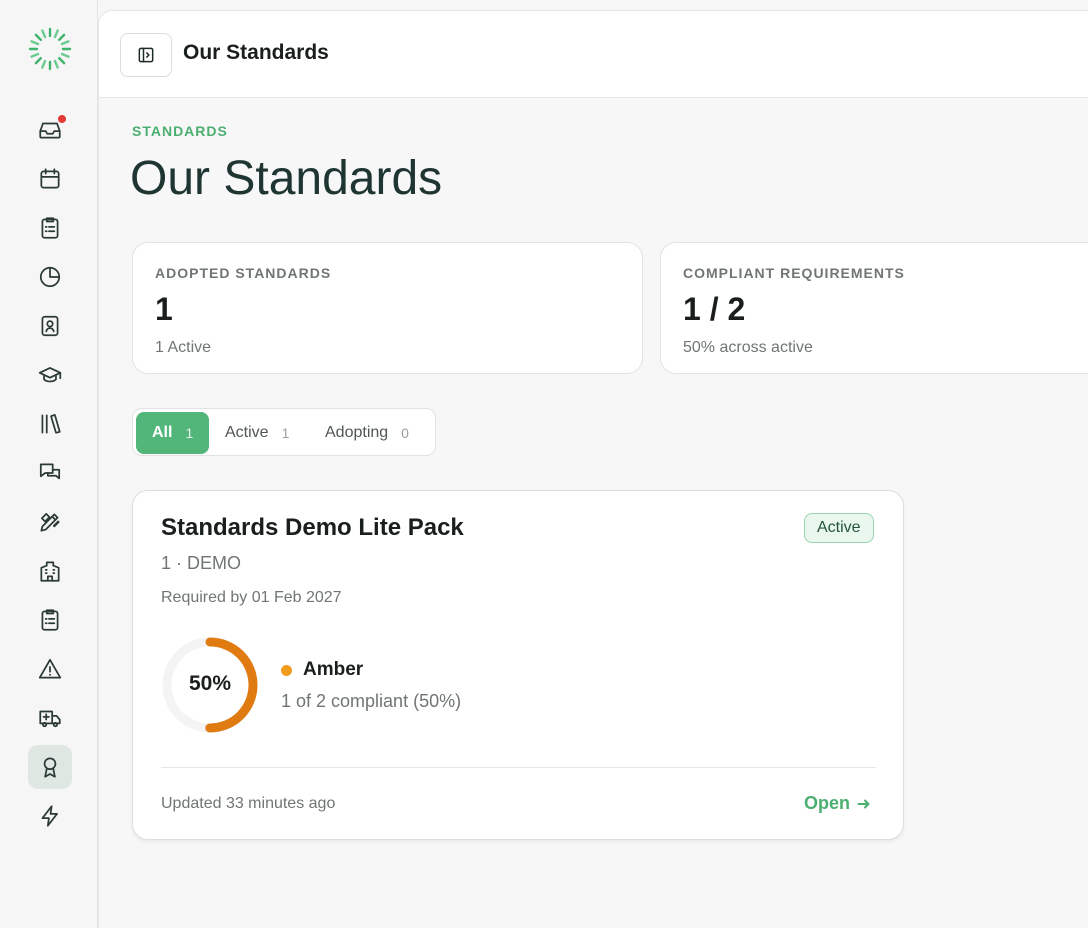 The height and width of the screenshot is (928, 1088). I want to click on filter-tab-active: Active 1, so click(257, 433).